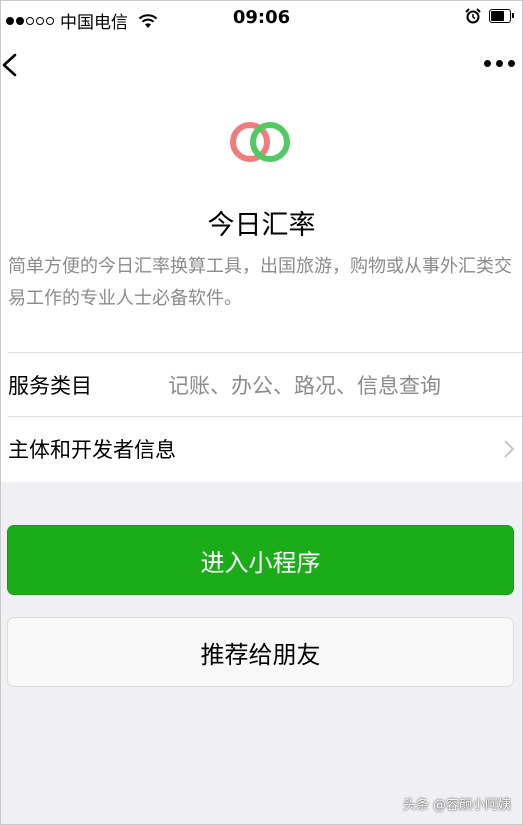  What do you see at coordinates (92, 450) in the screenshot?
I see `developer-info-label: 主体和开发者信息` at bounding box center [92, 450].